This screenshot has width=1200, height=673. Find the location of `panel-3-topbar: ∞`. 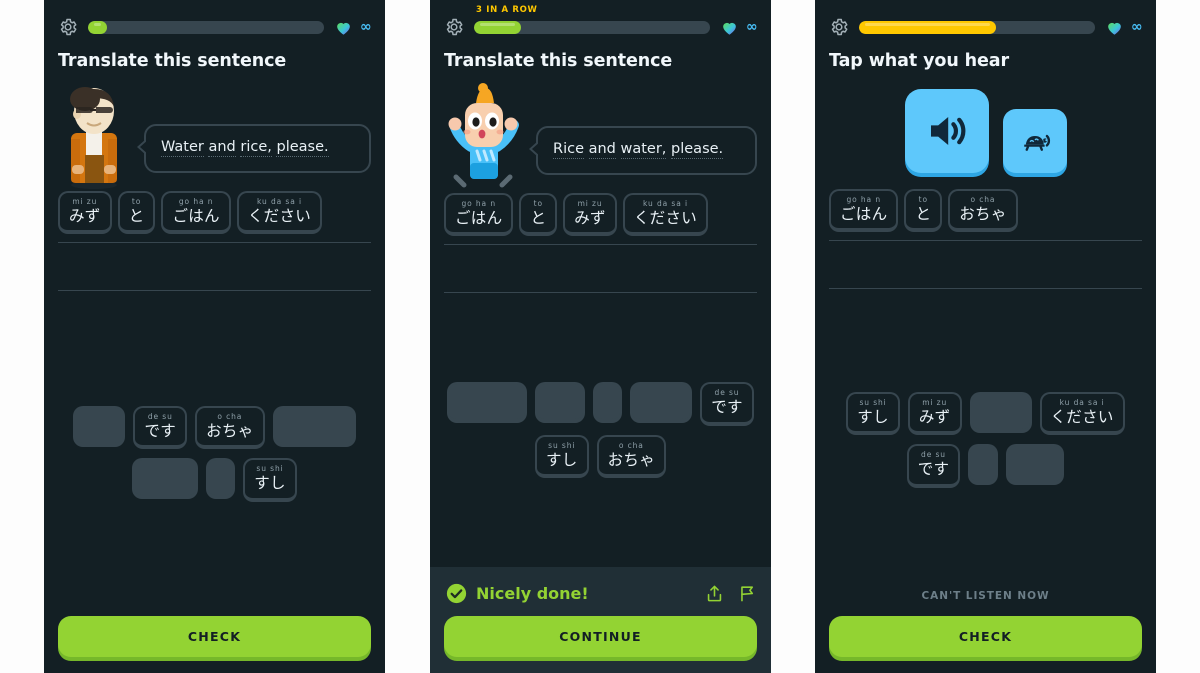

panel-3-topbar: ∞ is located at coordinates (985, 18).